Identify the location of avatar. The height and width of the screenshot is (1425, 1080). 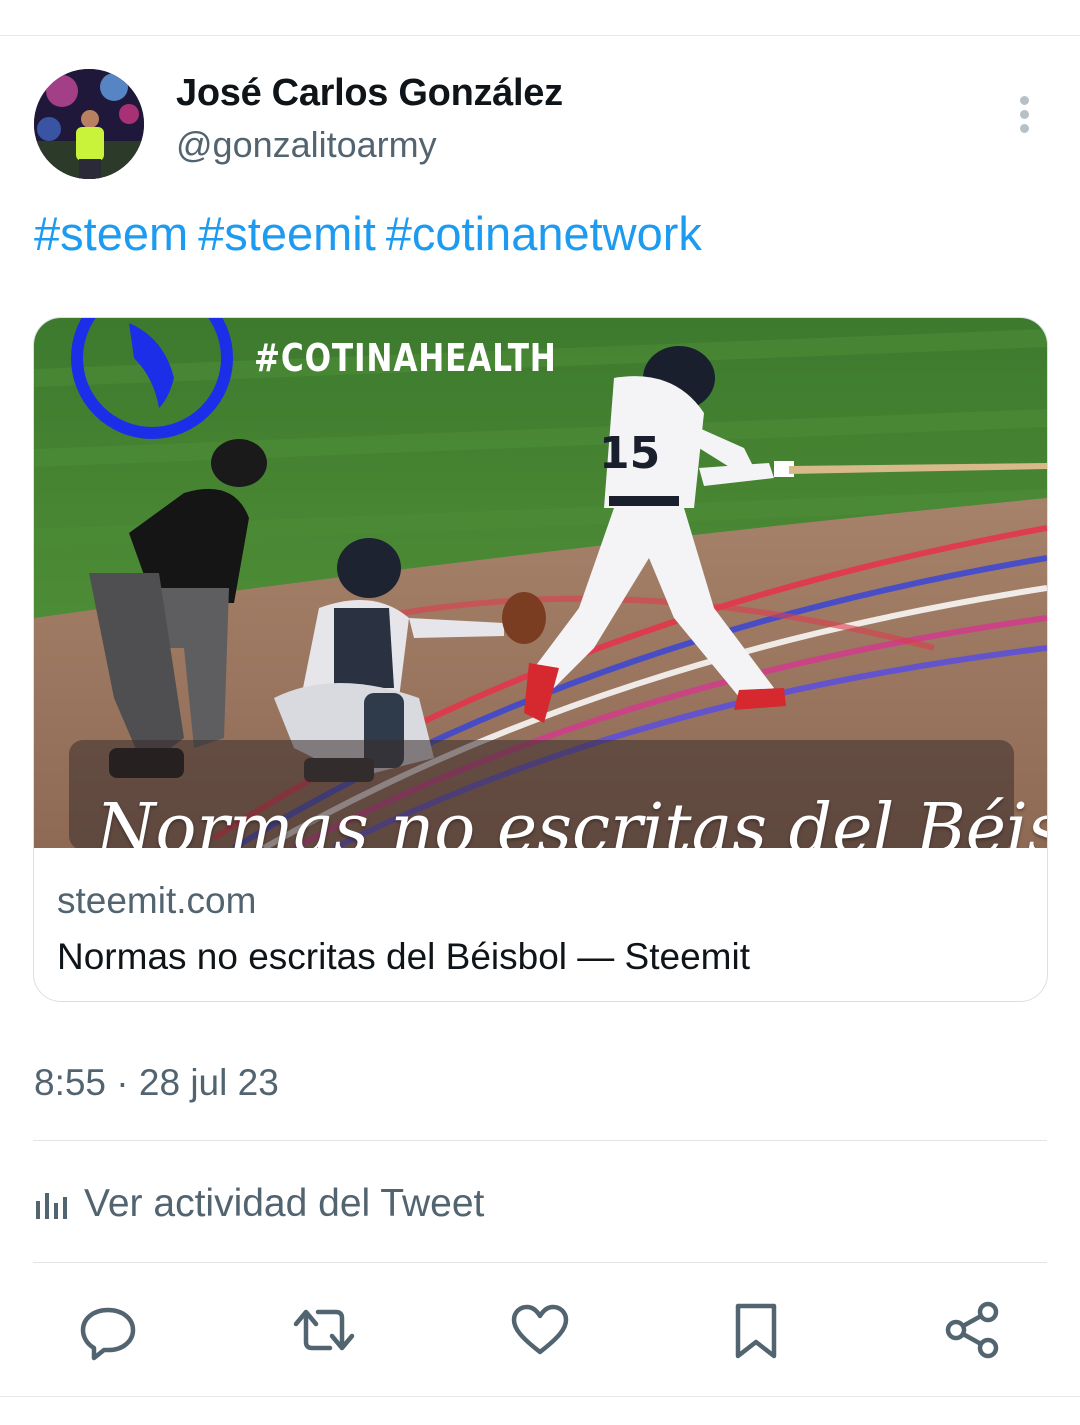
(89, 124).